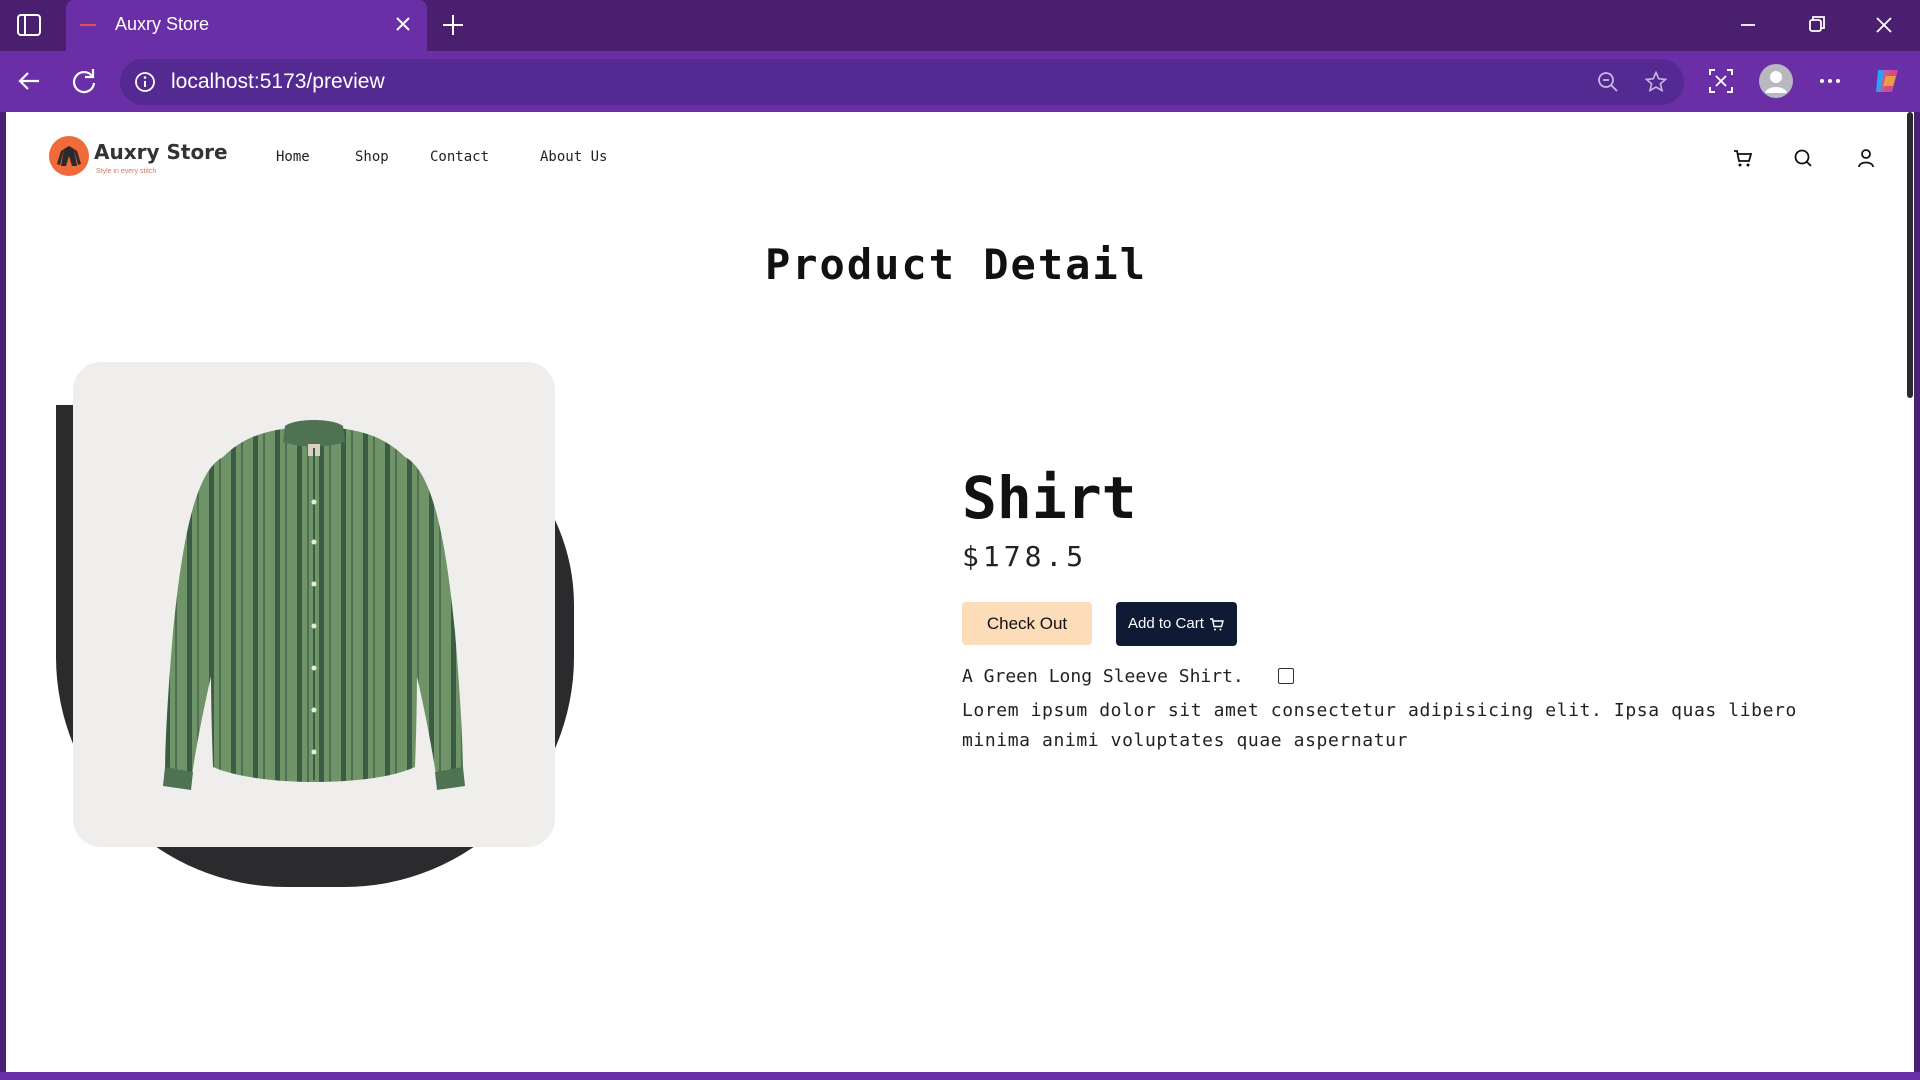 The image size is (1920, 1080). Describe the element at coordinates (126, 171) in the screenshot. I see `brand-tagline: Style in every stitch` at that location.